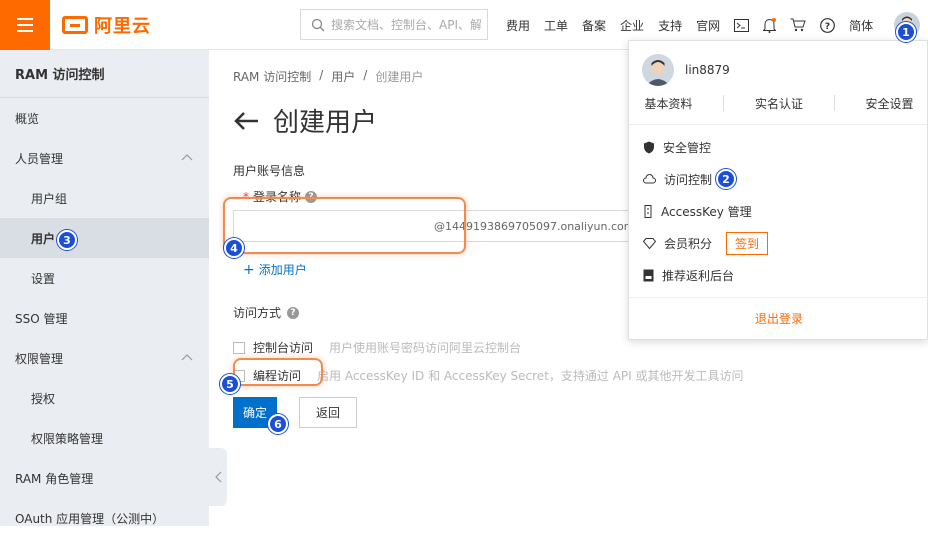 The height and width of the screenshot is (538, 928). I want to click on key-icon, so click(648, 211).